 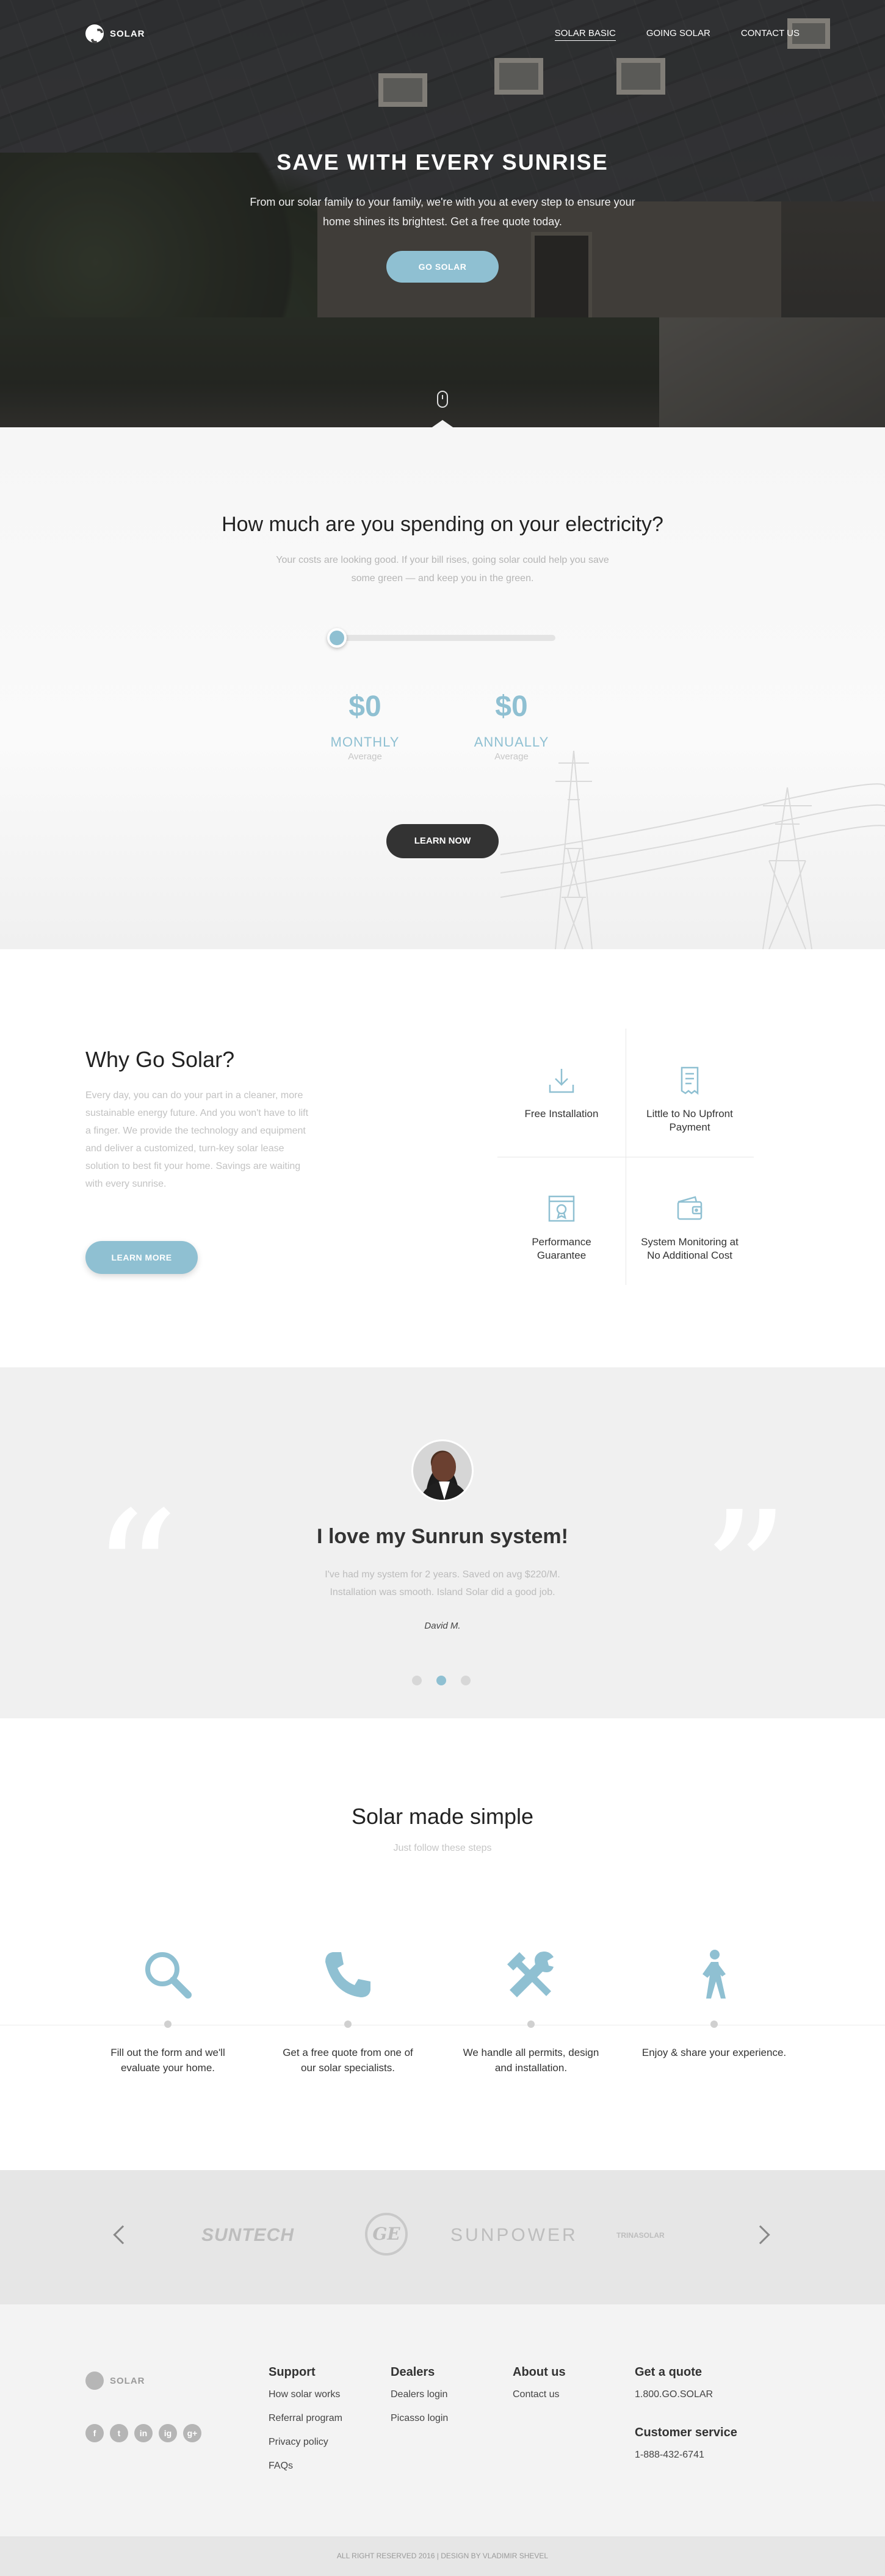 I want to click on testimonial-title: I love my Sunrun system!, so click(x=442, y=1536).